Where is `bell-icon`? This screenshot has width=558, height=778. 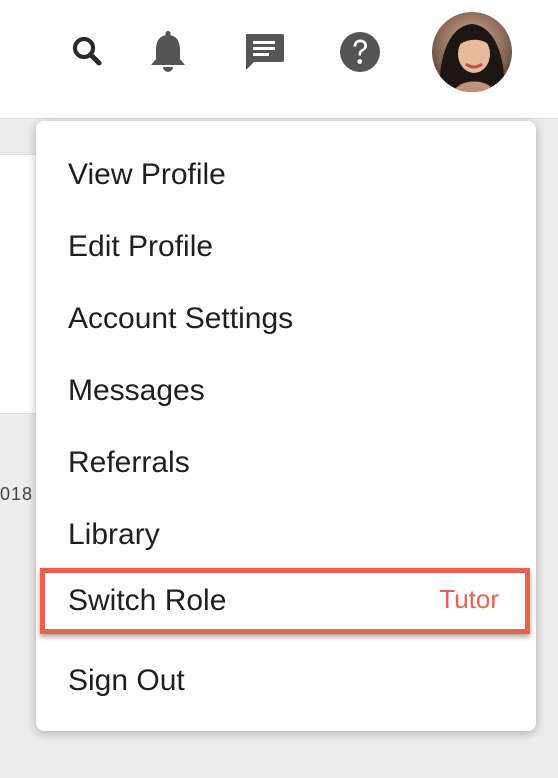 bell-icon is located at coordinates (168, 52).